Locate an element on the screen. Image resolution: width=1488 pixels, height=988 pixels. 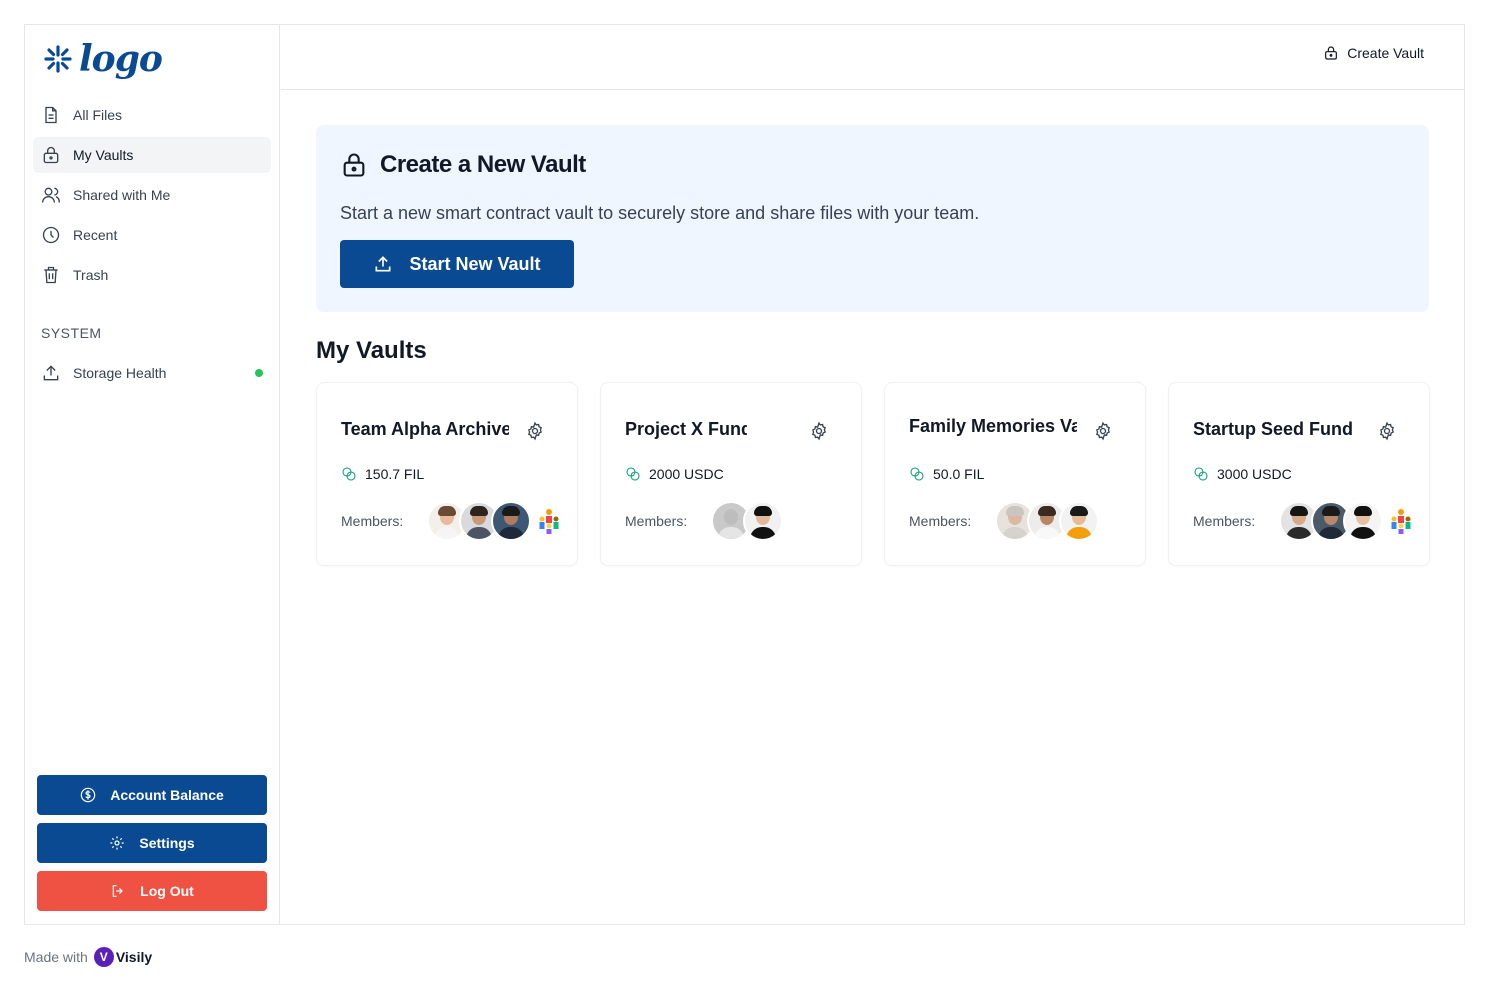
vault-balance: 50.0 FIL is located at coordinates (946, 474).